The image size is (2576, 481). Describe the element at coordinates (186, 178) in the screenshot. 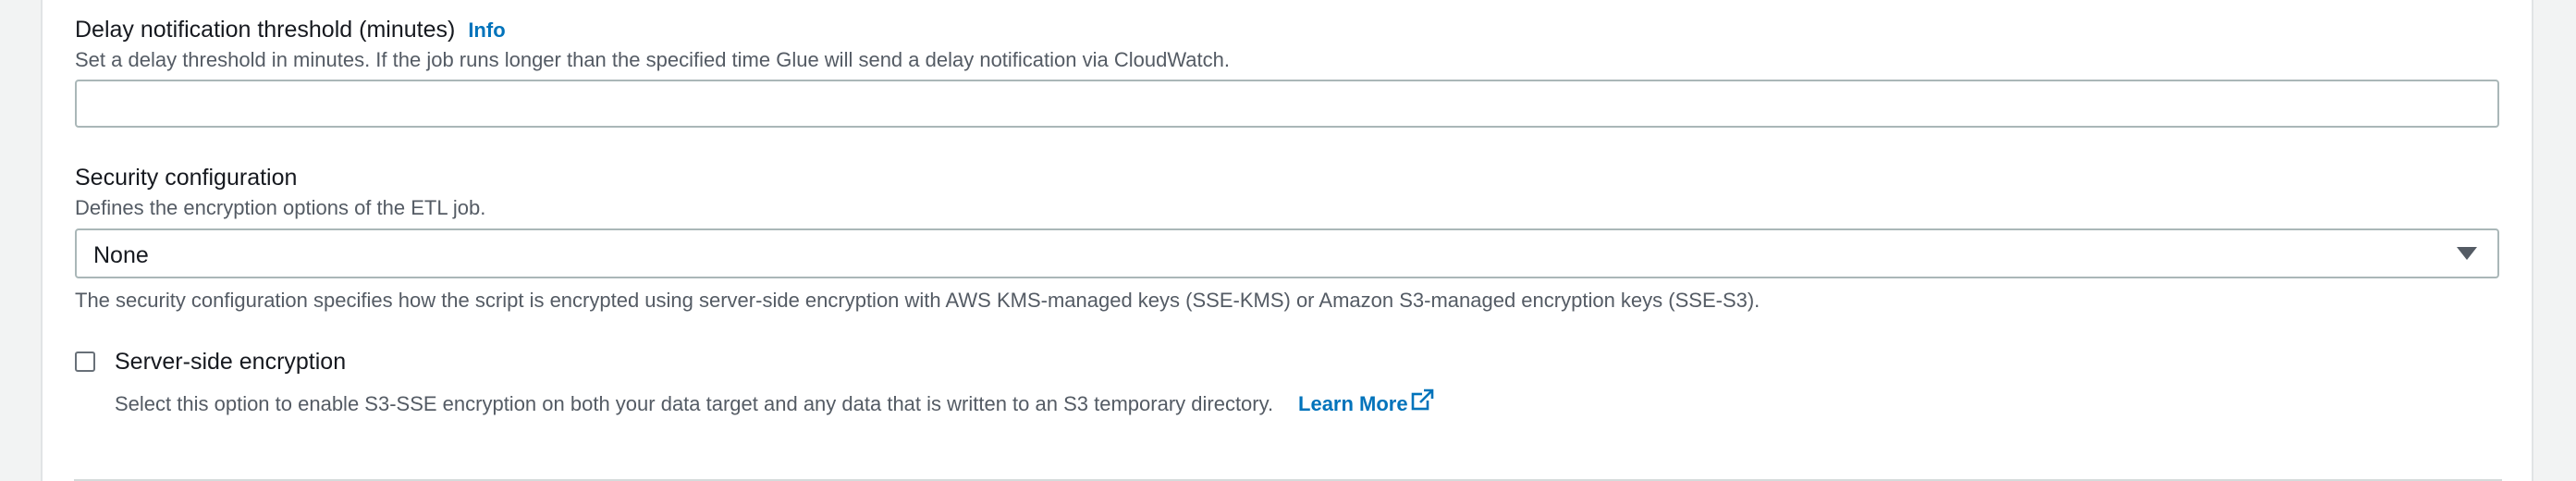

I see `security-config-label: Security configuration` at that location.